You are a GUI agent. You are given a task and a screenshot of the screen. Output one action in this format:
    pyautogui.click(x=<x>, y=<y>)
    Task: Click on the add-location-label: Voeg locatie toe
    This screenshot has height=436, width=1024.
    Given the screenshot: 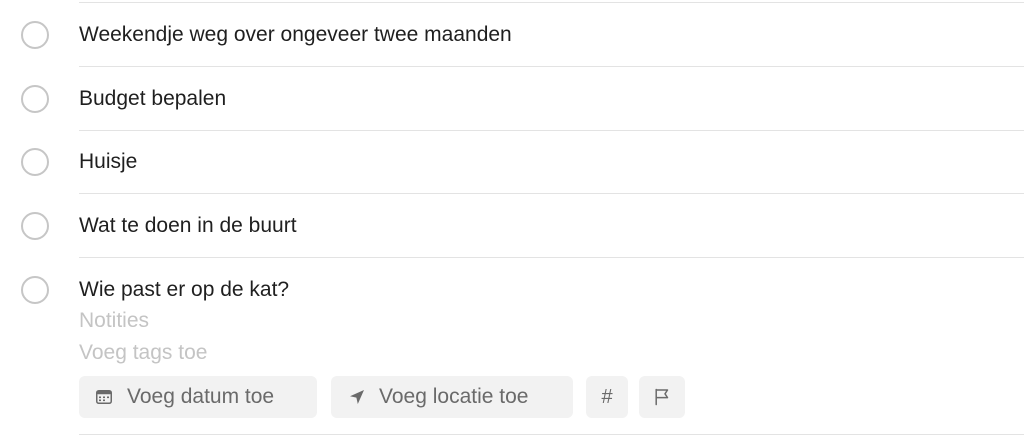 What is the action you would take?
    pyautogui.click(x=454, y=396)
    